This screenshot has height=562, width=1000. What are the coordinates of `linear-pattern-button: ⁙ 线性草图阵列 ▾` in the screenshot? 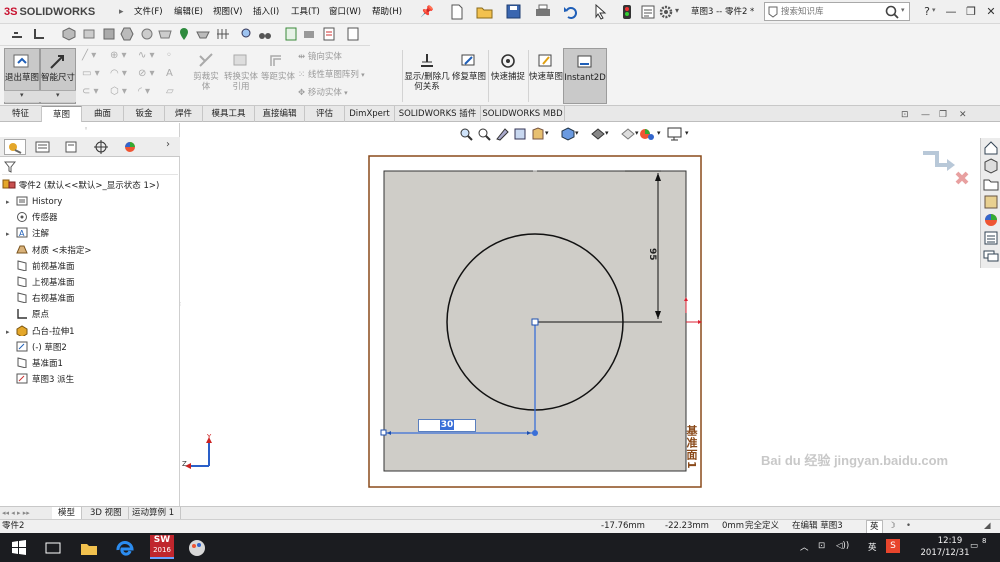 It's located at (348, 75).